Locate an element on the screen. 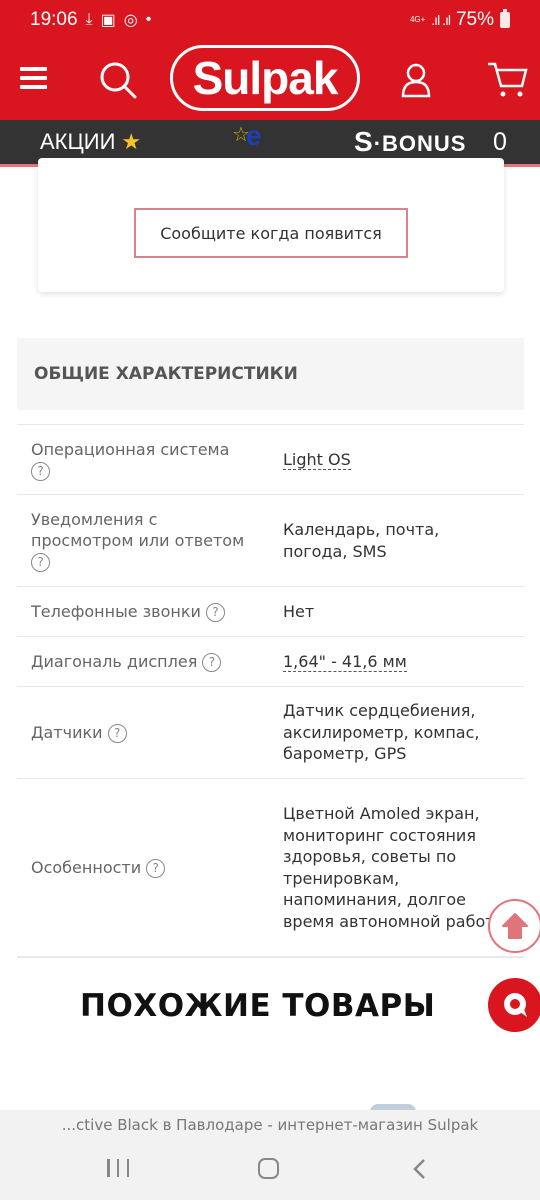  divider is located at coordinates (270, 957).